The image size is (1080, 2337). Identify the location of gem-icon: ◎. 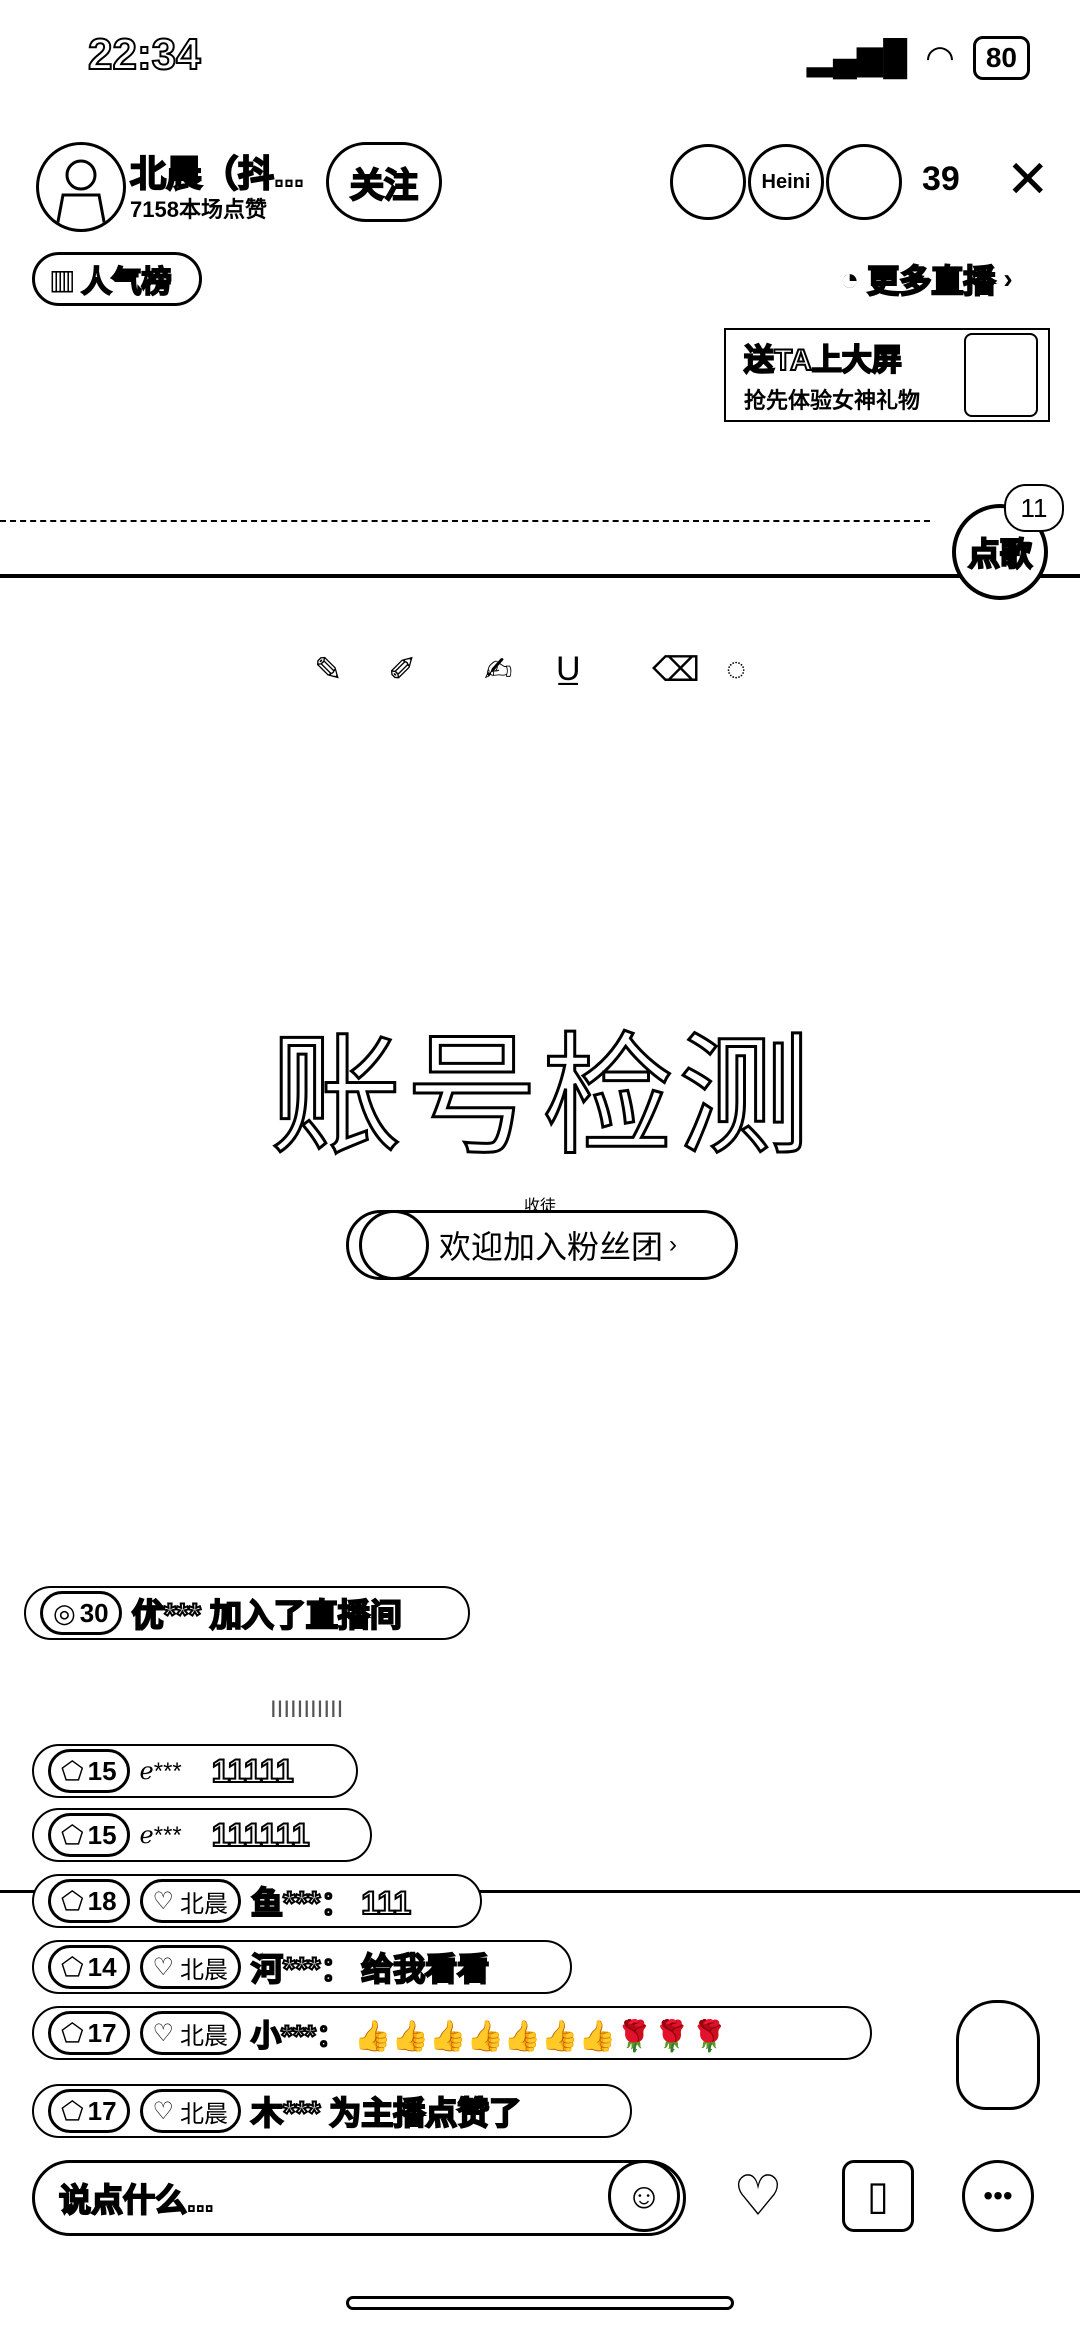
(64, 1612).